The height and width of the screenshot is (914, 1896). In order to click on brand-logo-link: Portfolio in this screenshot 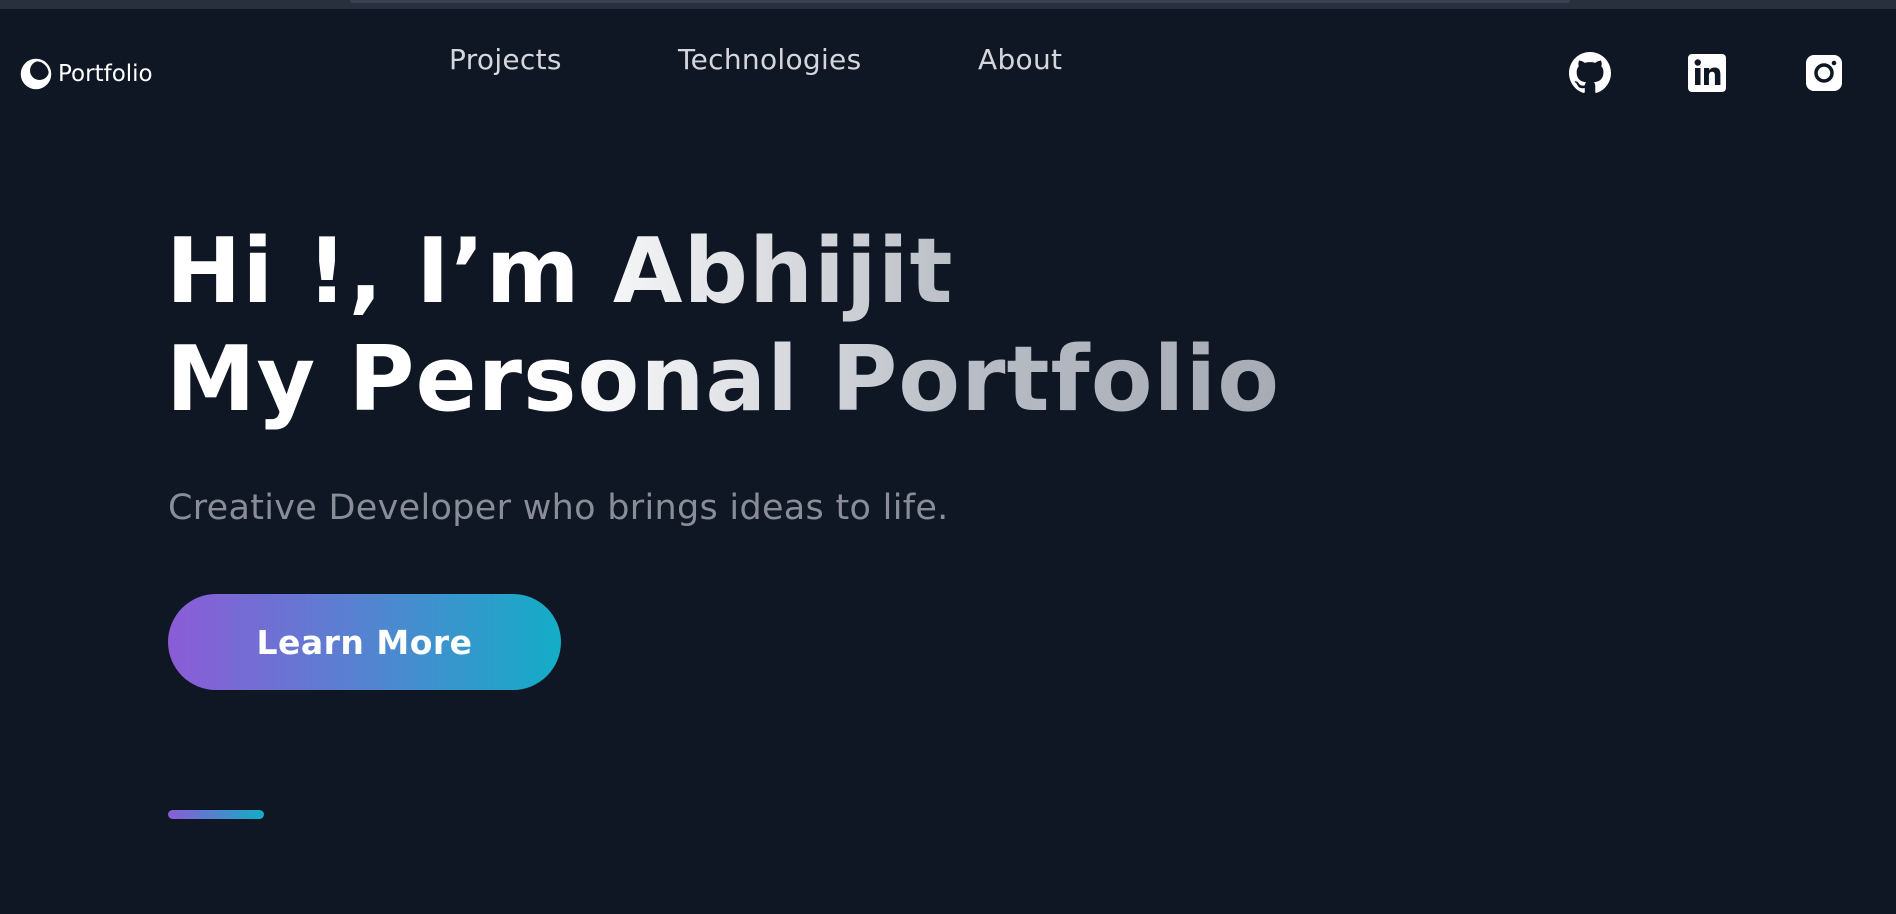, I will do `click(86, 74)`.